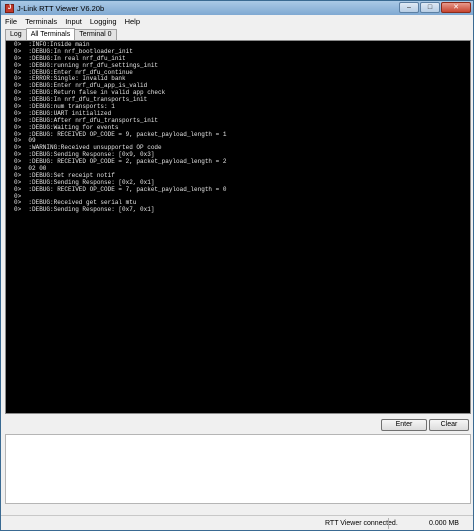 The height and width of the screenshot is (531, 474). I want to click on enter-button: Enter, so click(404, 425).